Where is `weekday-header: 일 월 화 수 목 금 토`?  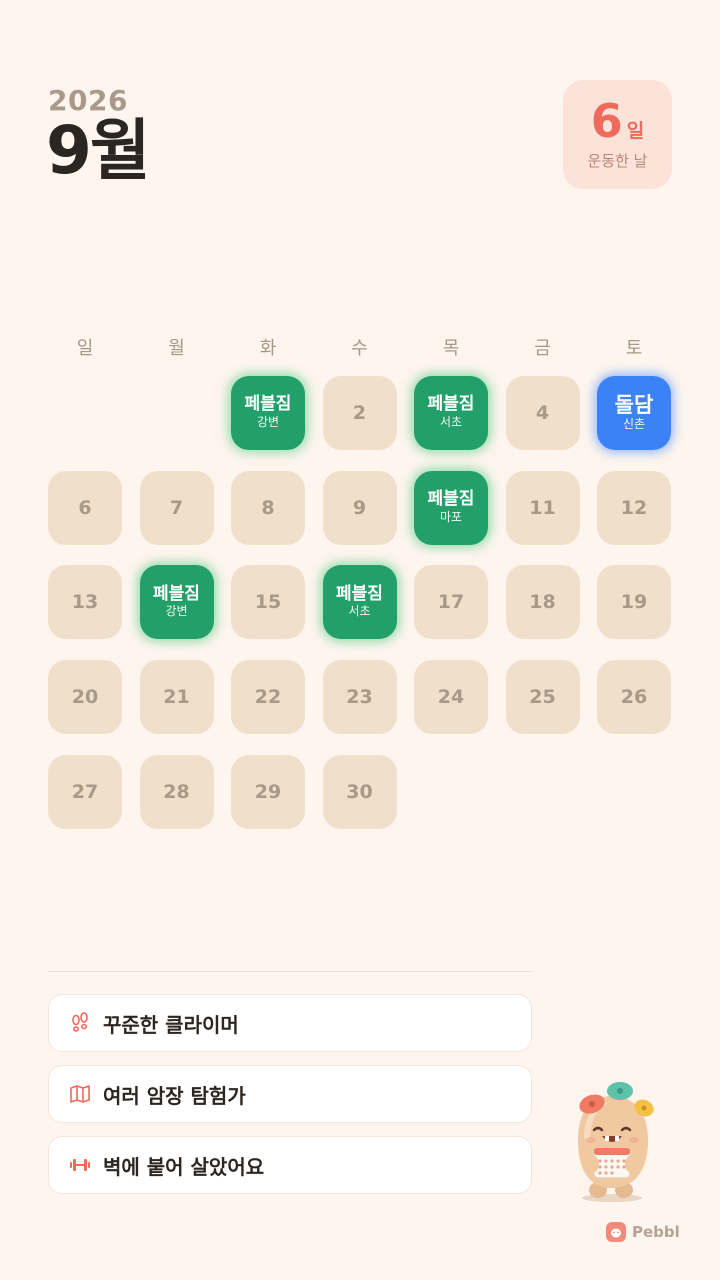
weekday-header: 일 월 화 수 목 금 토 is located at coordinates (360, 349).